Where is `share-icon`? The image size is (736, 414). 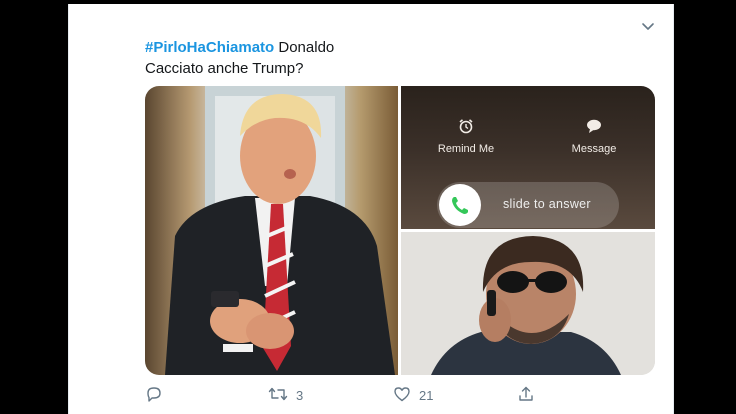
share-icon is located at coordinates (530, 395).